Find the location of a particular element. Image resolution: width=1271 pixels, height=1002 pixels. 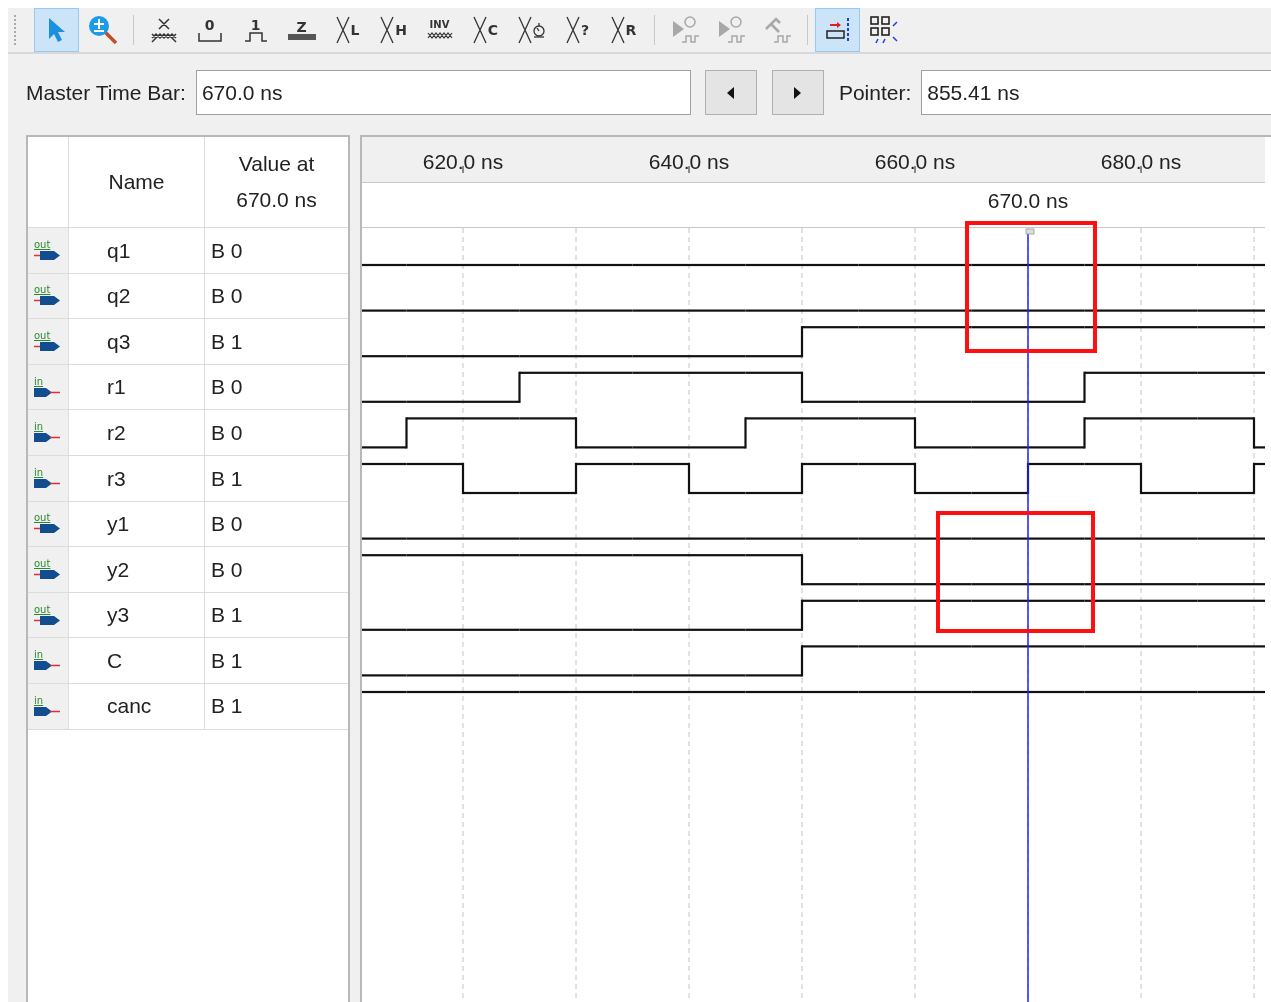

stopwatch-icon is located at coordinates (539, 30).